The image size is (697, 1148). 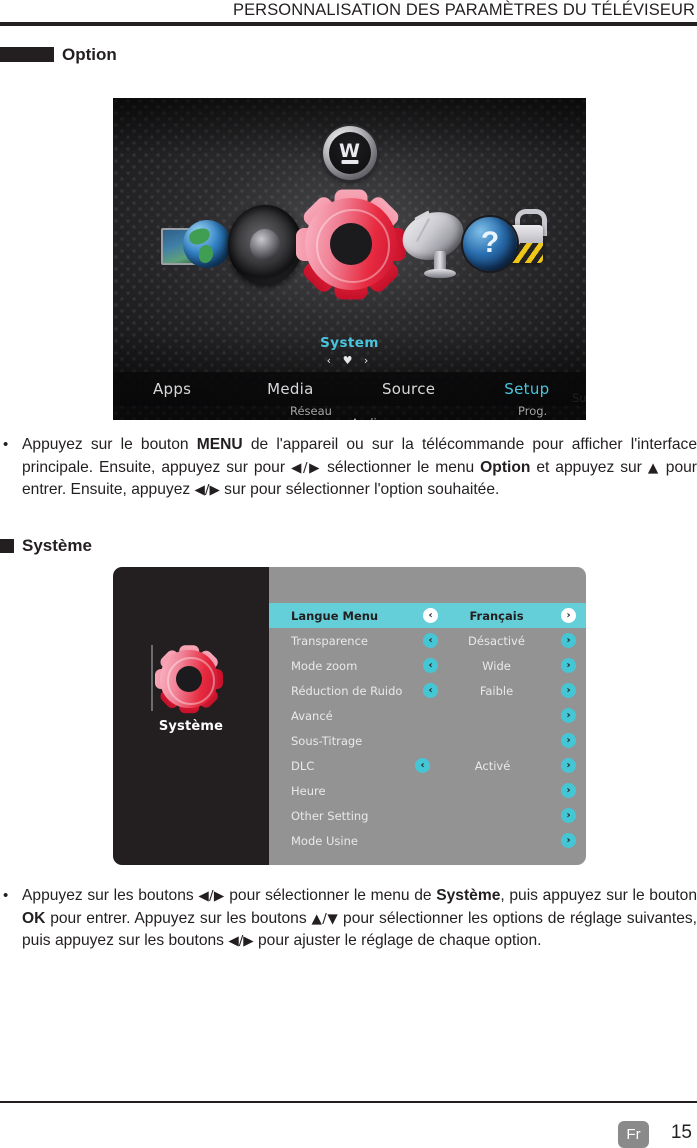 I want to click on system-menu-row: Avancé‹›, so click(x=427, y=715).